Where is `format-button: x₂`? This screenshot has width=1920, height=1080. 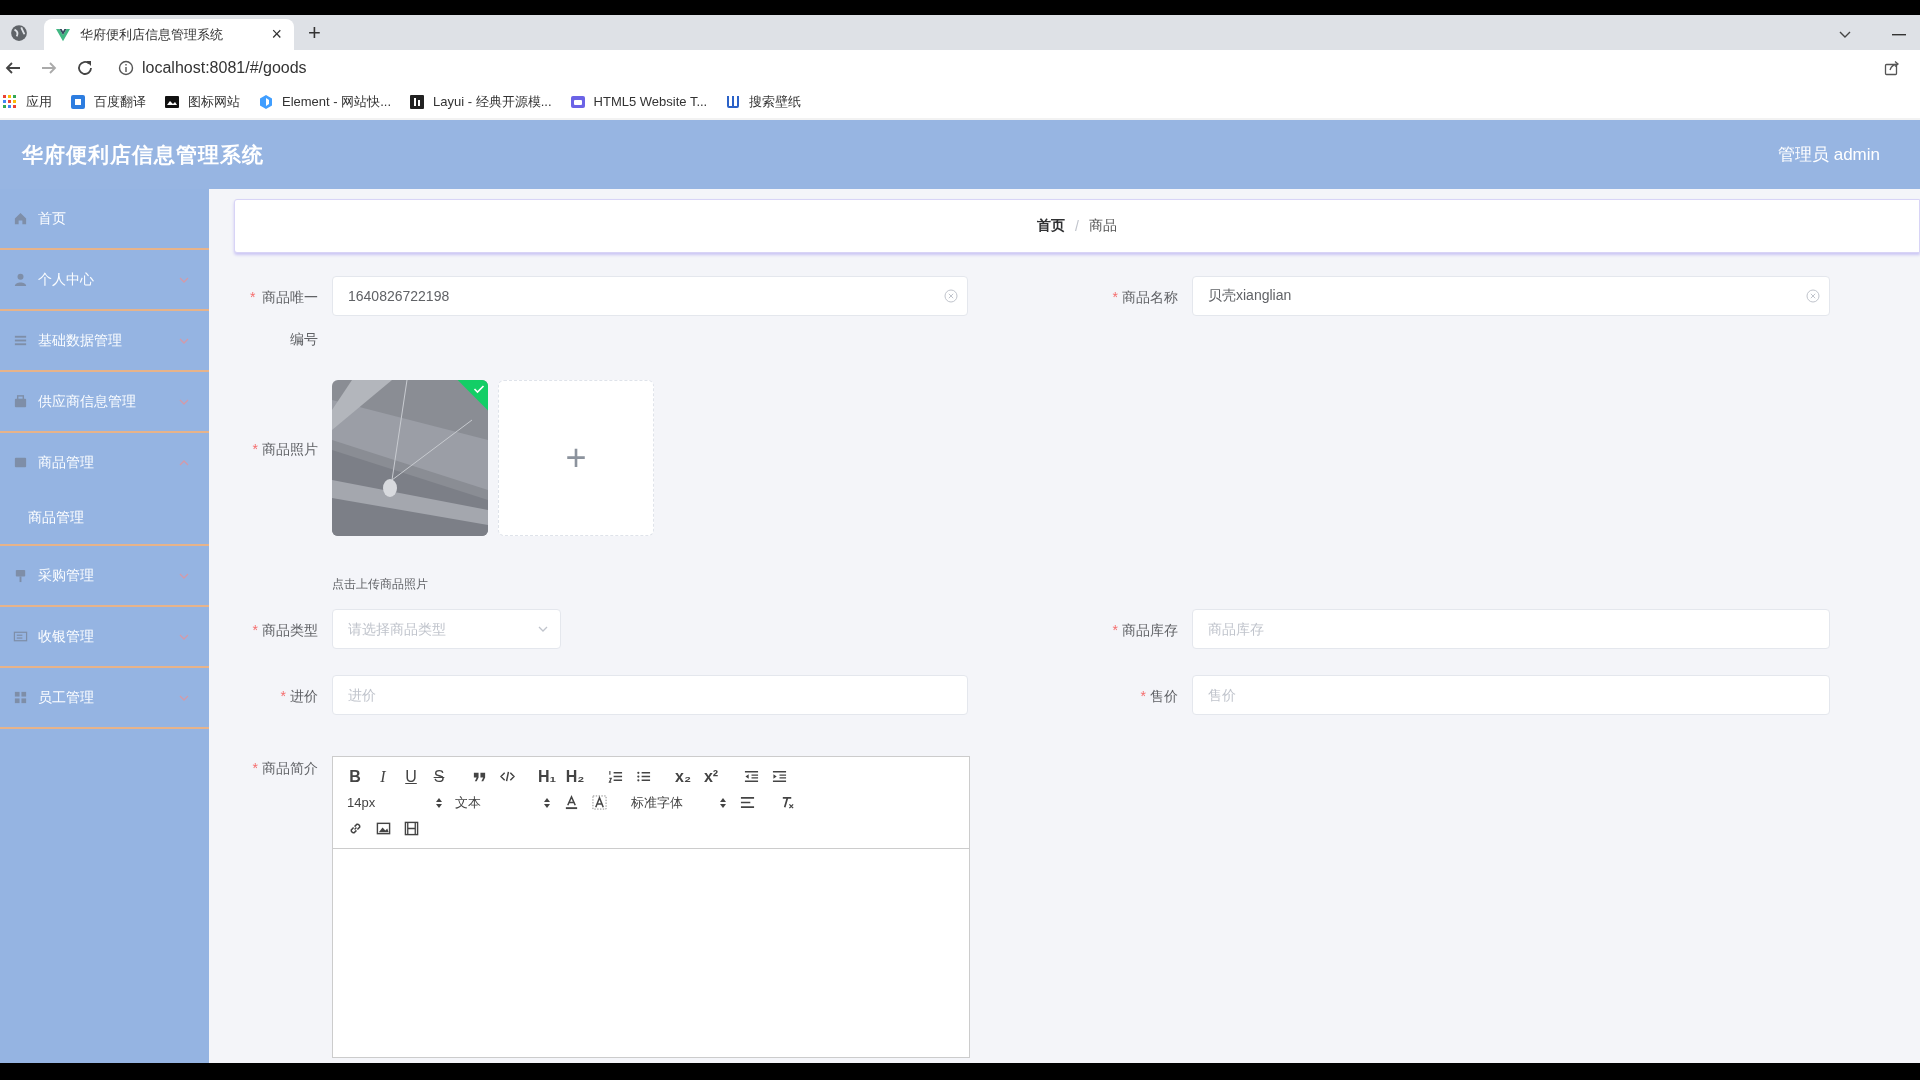 format-button: x₂ is located at coordinates (683, 776).